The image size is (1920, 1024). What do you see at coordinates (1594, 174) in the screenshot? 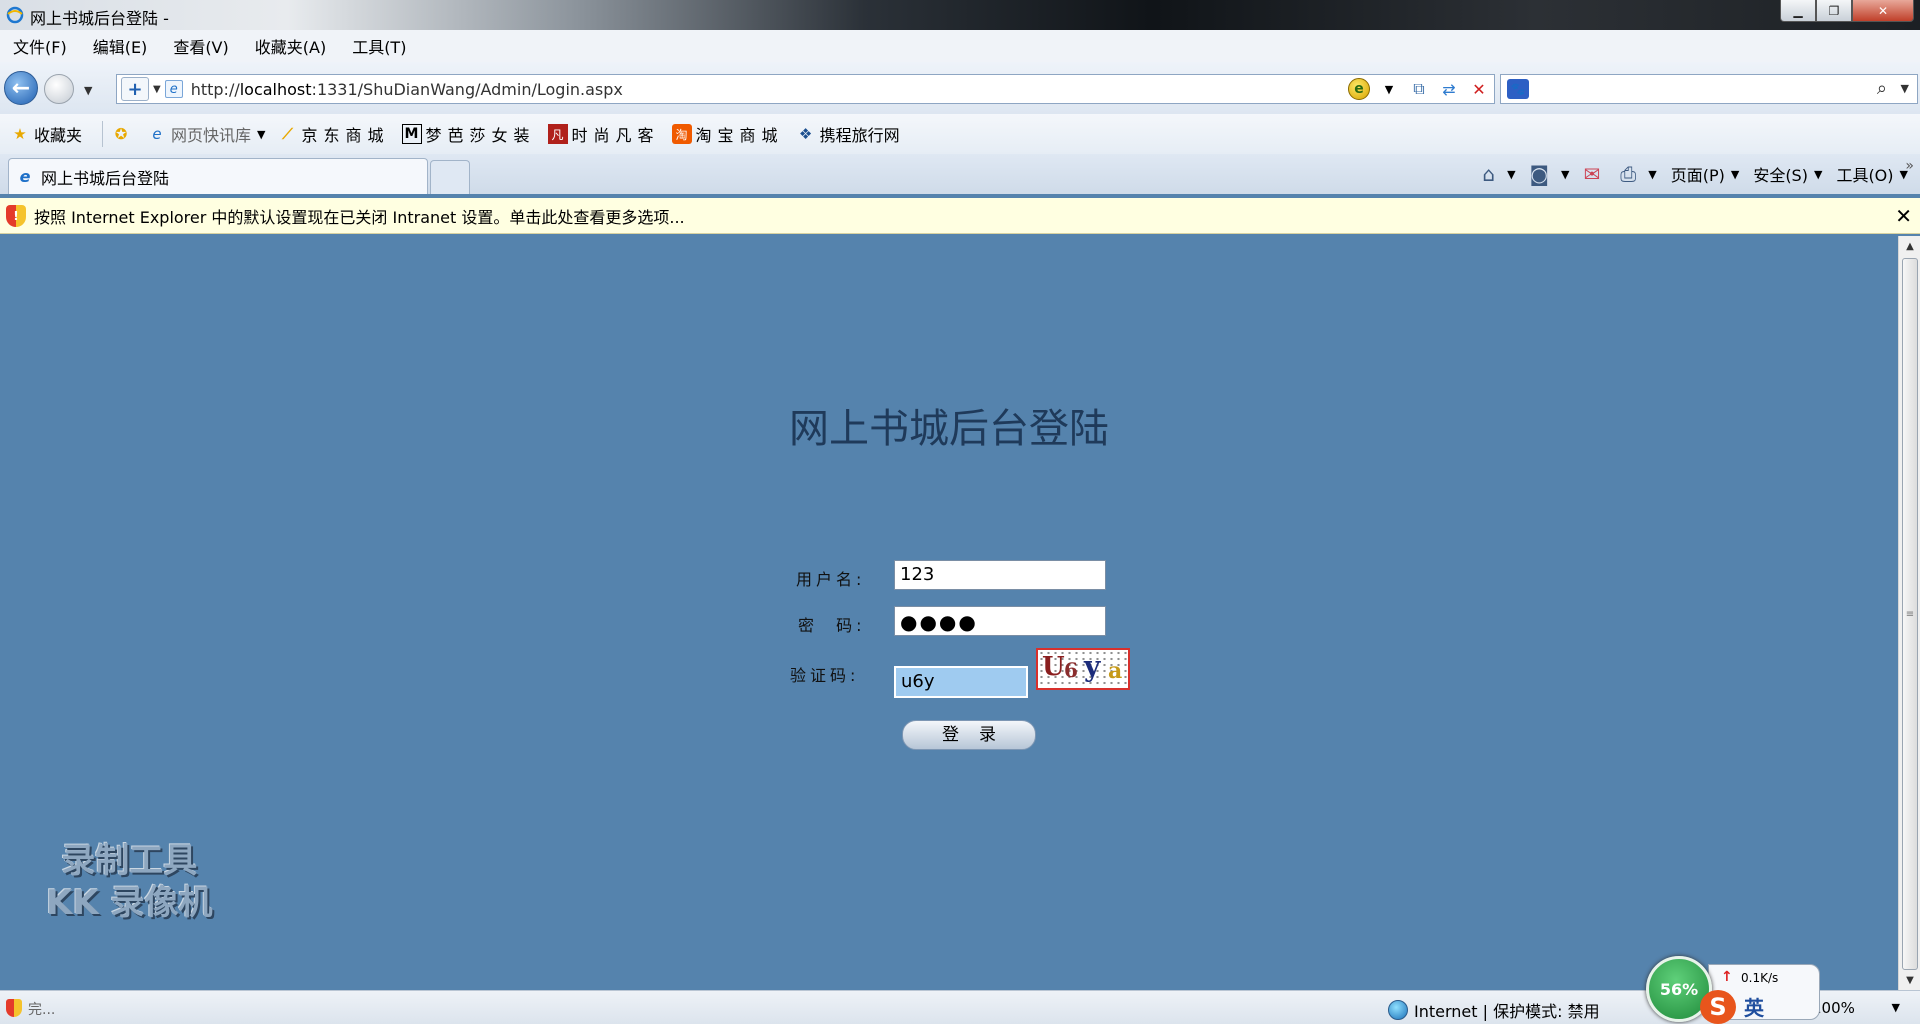
I see `mail-button: ✉` at bounding box center [1594, 174].